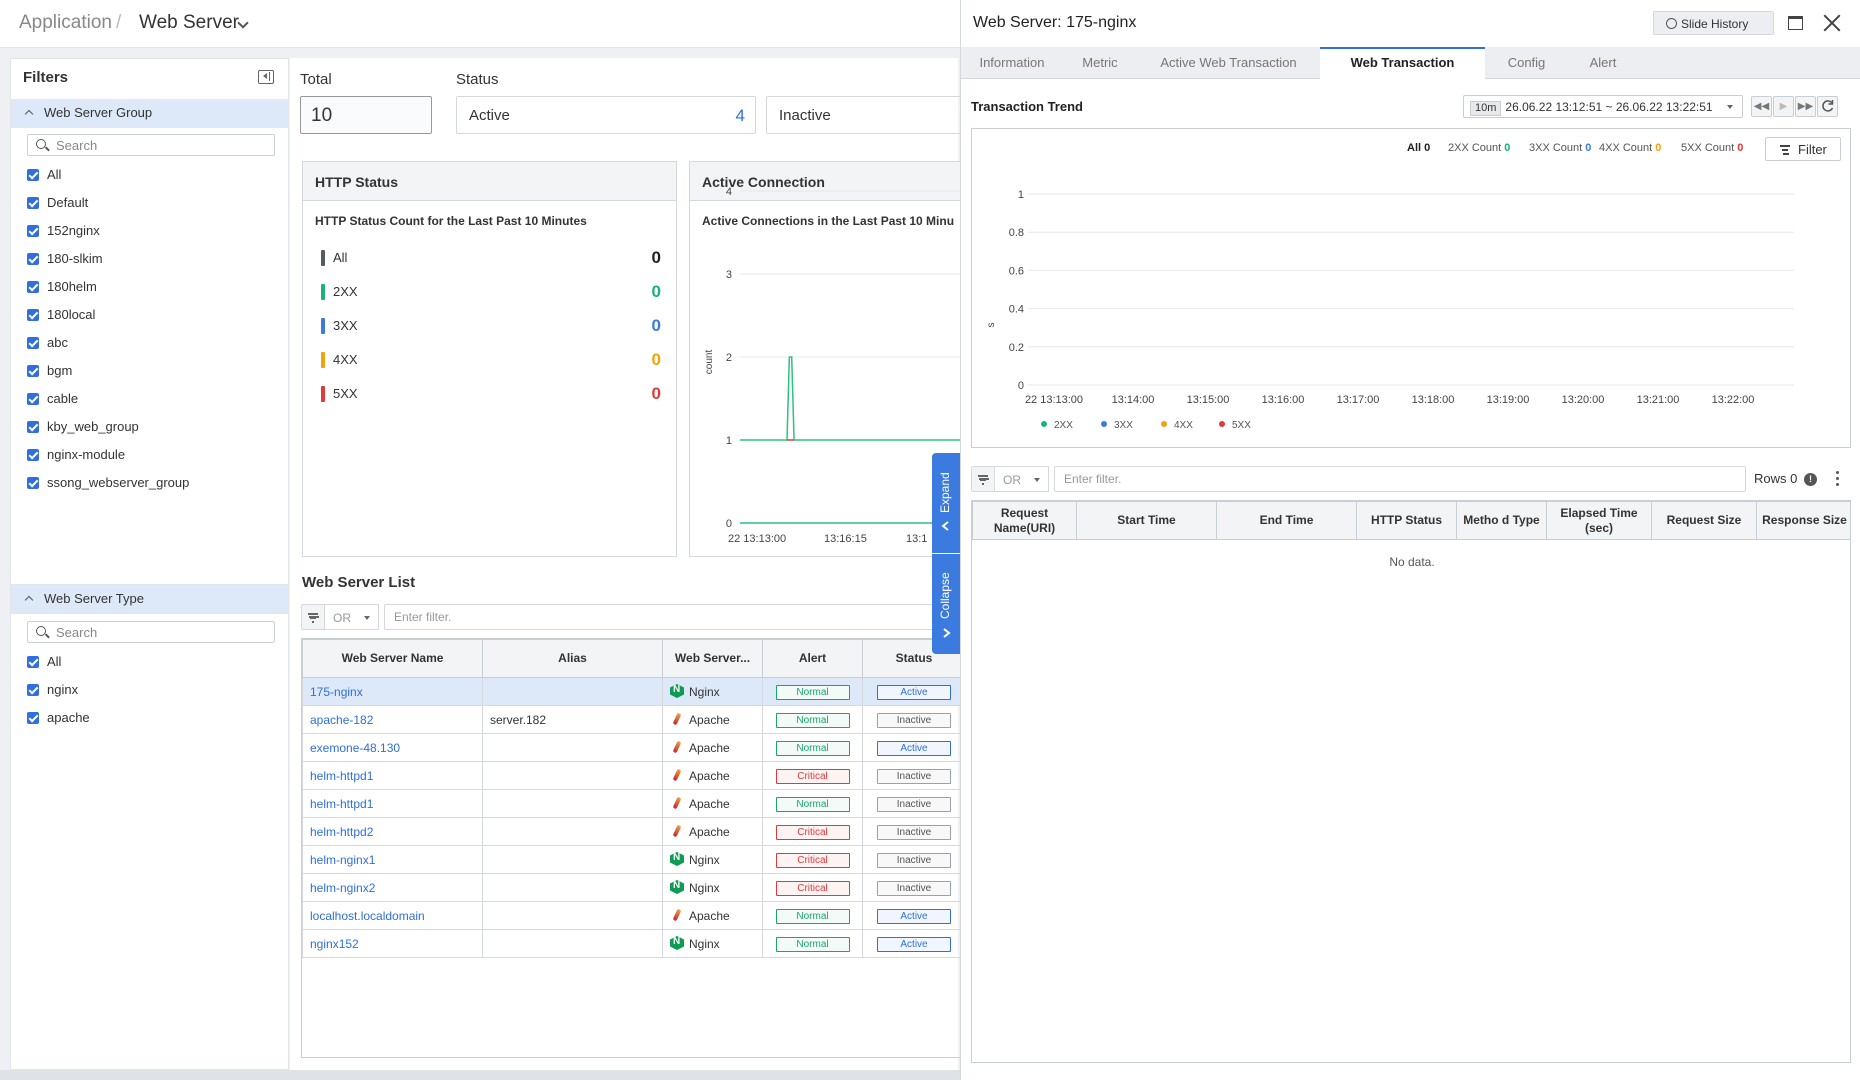 This screenshot has width=1860, height=1080. What do you see at coordinates (606, 115) in the screenshot?
I see `status-active-box: Active 4` at bounding box center [606, 115].